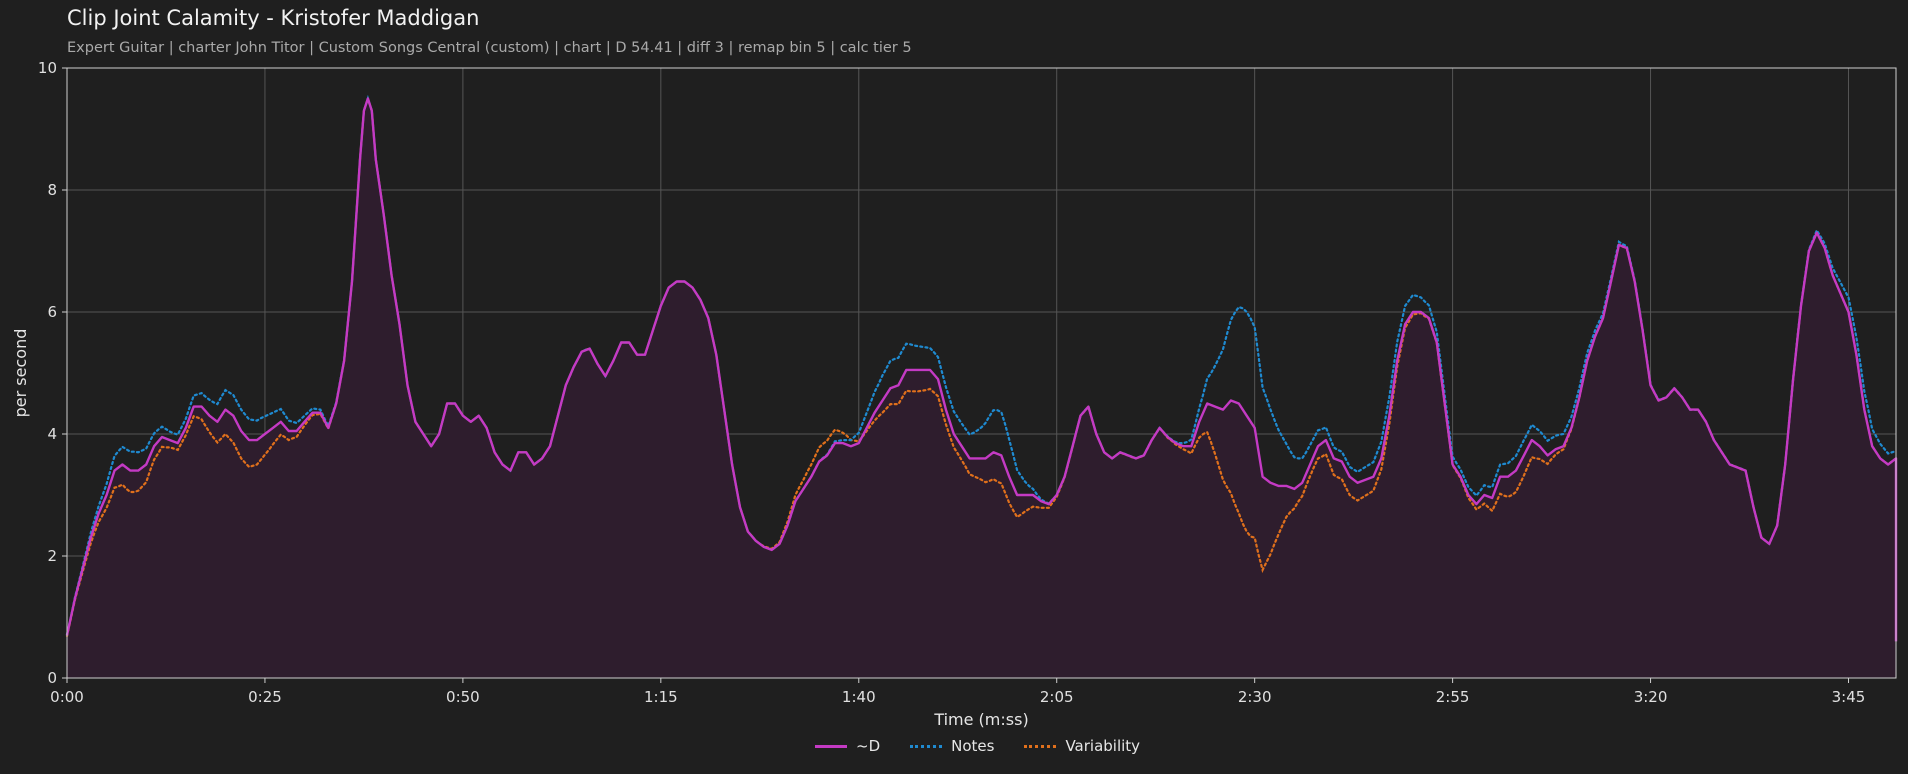 The height and width of the screenshot is (774, 1908). Describe the element at coordinates (1255, 697) in the screenshot. I see `x-tick-label: 2:30` at that location.